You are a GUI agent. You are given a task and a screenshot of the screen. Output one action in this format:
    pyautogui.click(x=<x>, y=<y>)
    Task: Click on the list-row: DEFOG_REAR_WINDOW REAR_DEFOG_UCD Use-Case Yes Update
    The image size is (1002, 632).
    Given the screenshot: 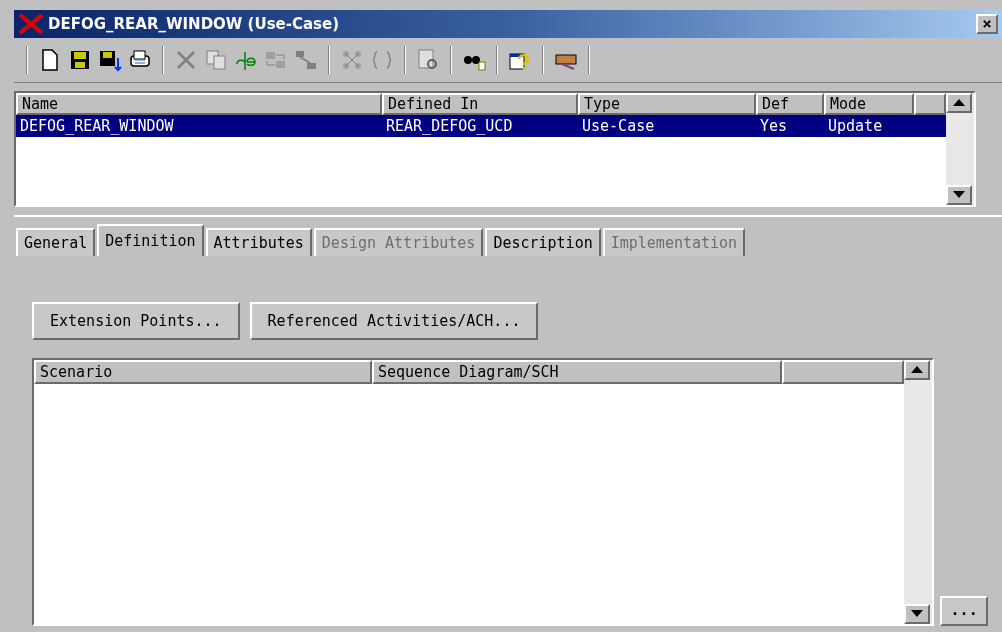 What is the action you would take?
    pyautogui.click(x=481, y=125)
    